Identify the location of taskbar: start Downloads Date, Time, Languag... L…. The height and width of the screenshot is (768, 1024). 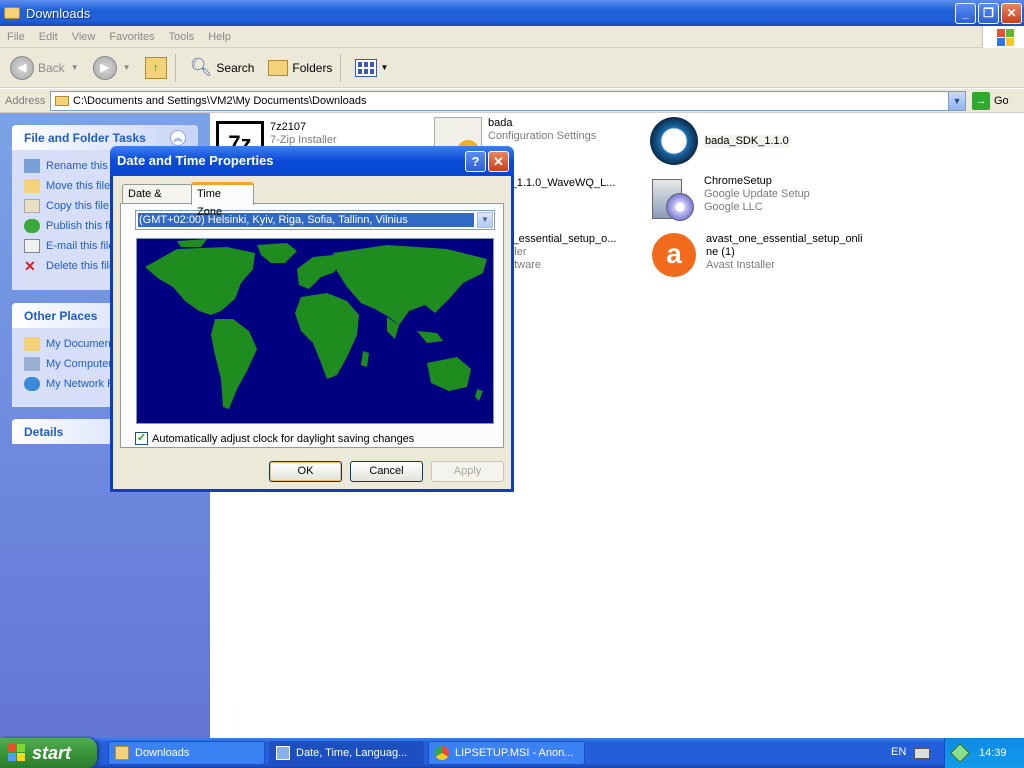
(512, 753).